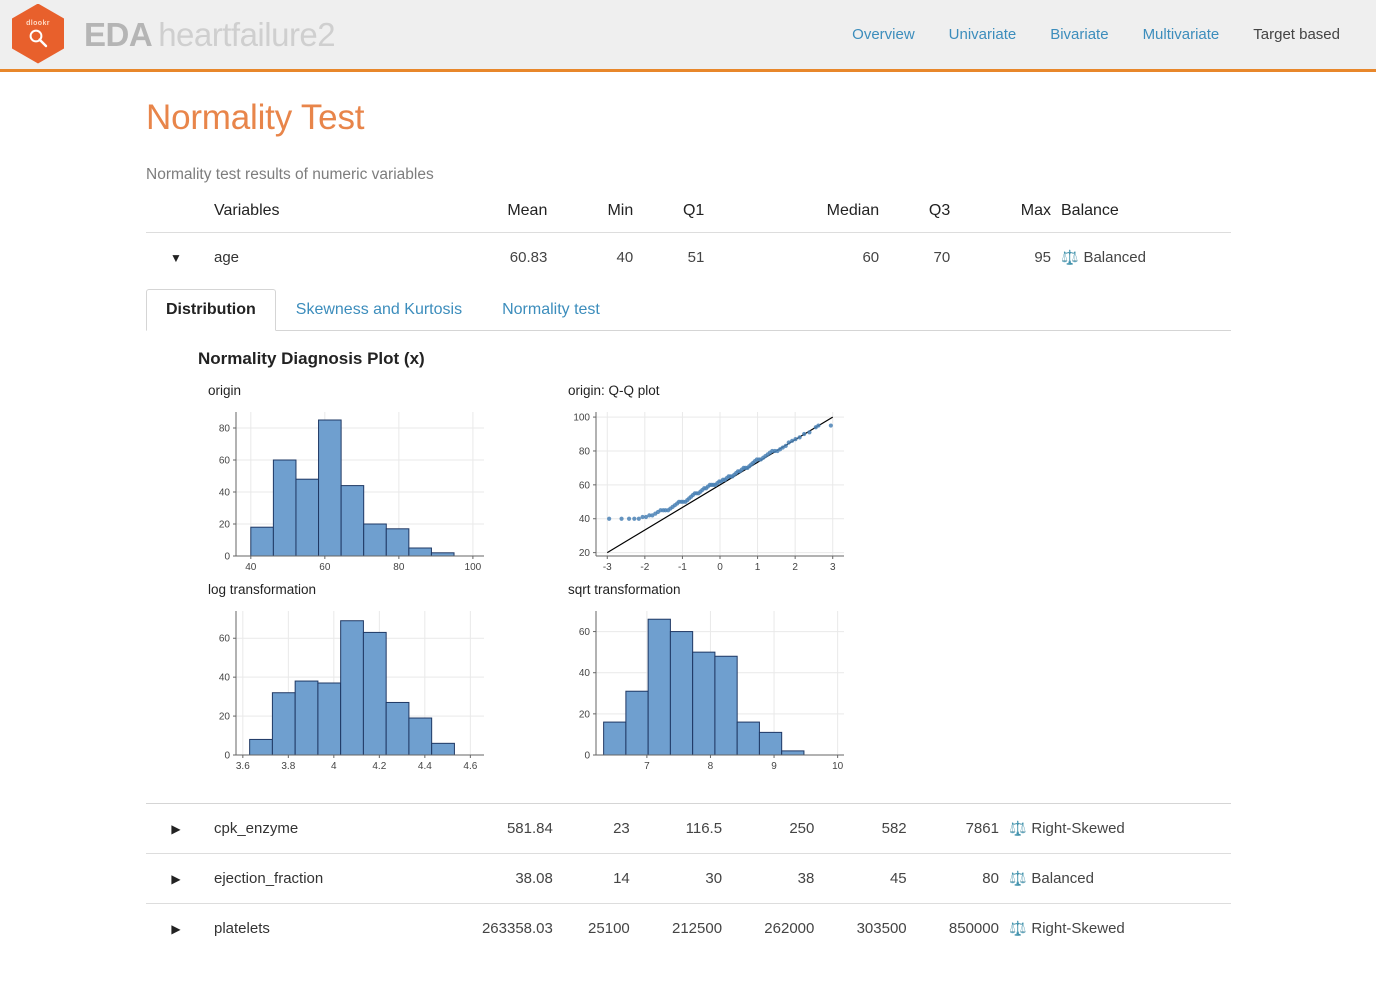 The width and height of the screenshot is (1376, 1008). I want to click on cell-balance-platelets: ⚖️ Right-Skewed, so click(1114, 928).